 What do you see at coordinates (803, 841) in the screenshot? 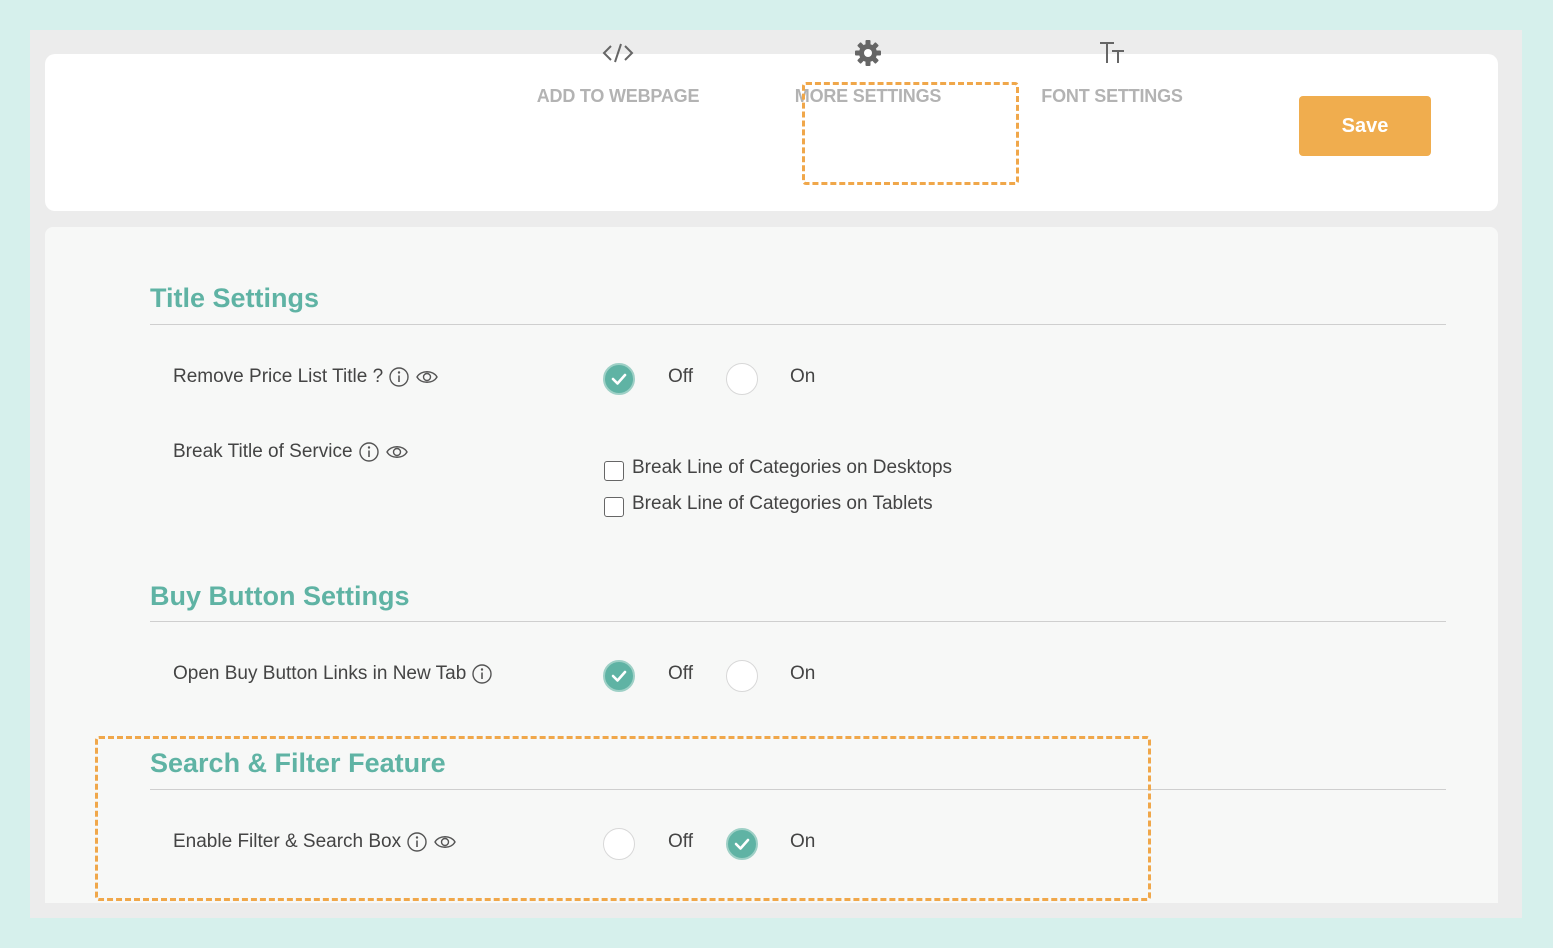
I see `enable-search-on-label: On` at bounding box center [803, 841].